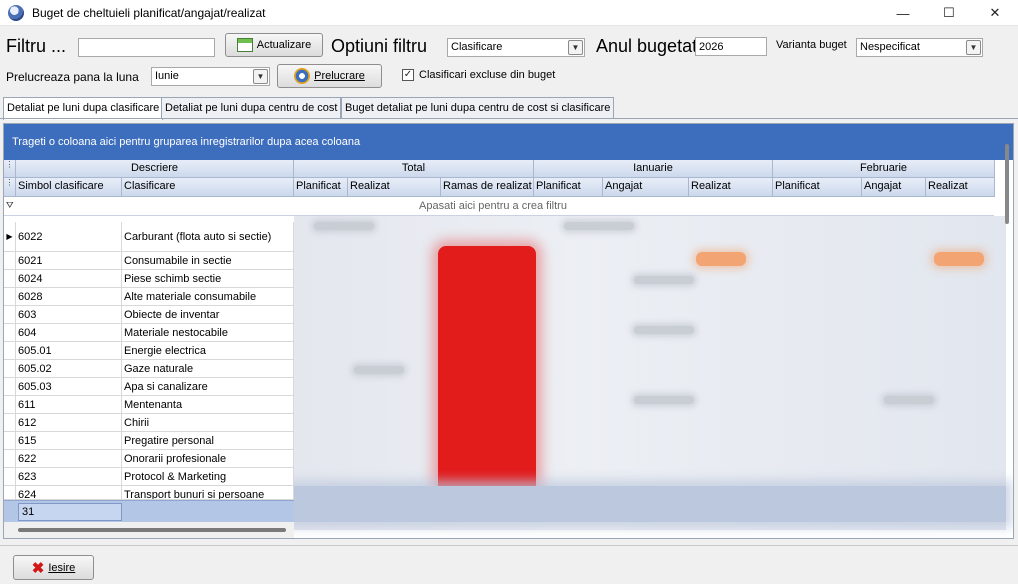 The width and height of the screenshot is (1018, 584). What do you see at coordinates (53, 567) in the screenshot?
I see `iesire-button: ✖ Iesire` at bounding box center [53, 567].